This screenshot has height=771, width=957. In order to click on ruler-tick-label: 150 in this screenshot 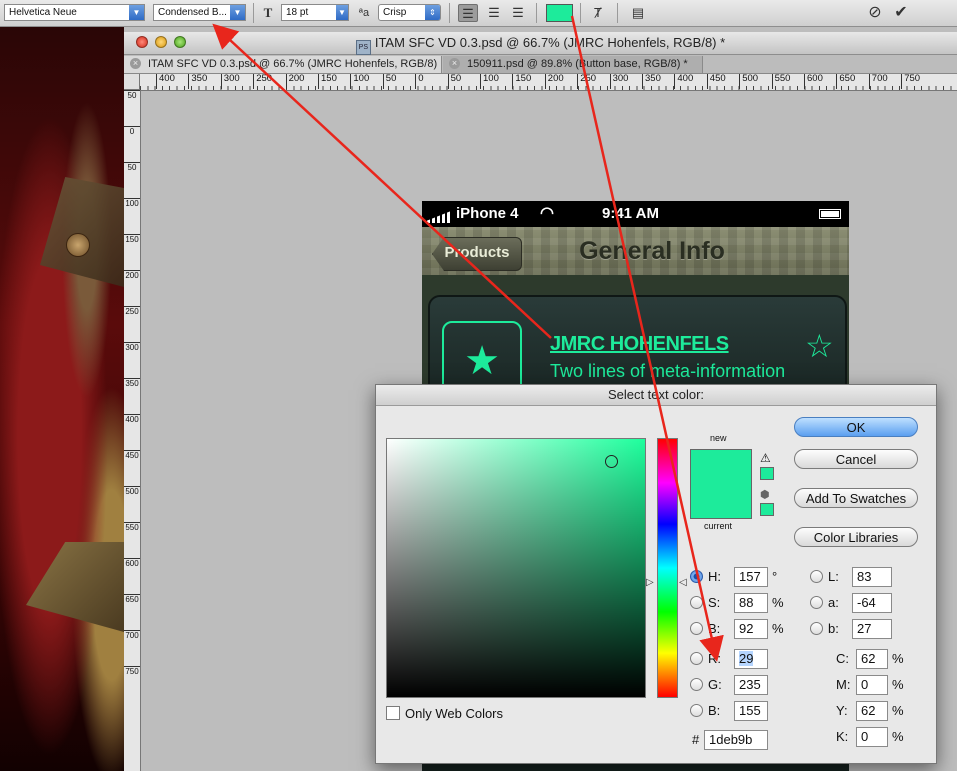, I will do `click(521, 81)`.